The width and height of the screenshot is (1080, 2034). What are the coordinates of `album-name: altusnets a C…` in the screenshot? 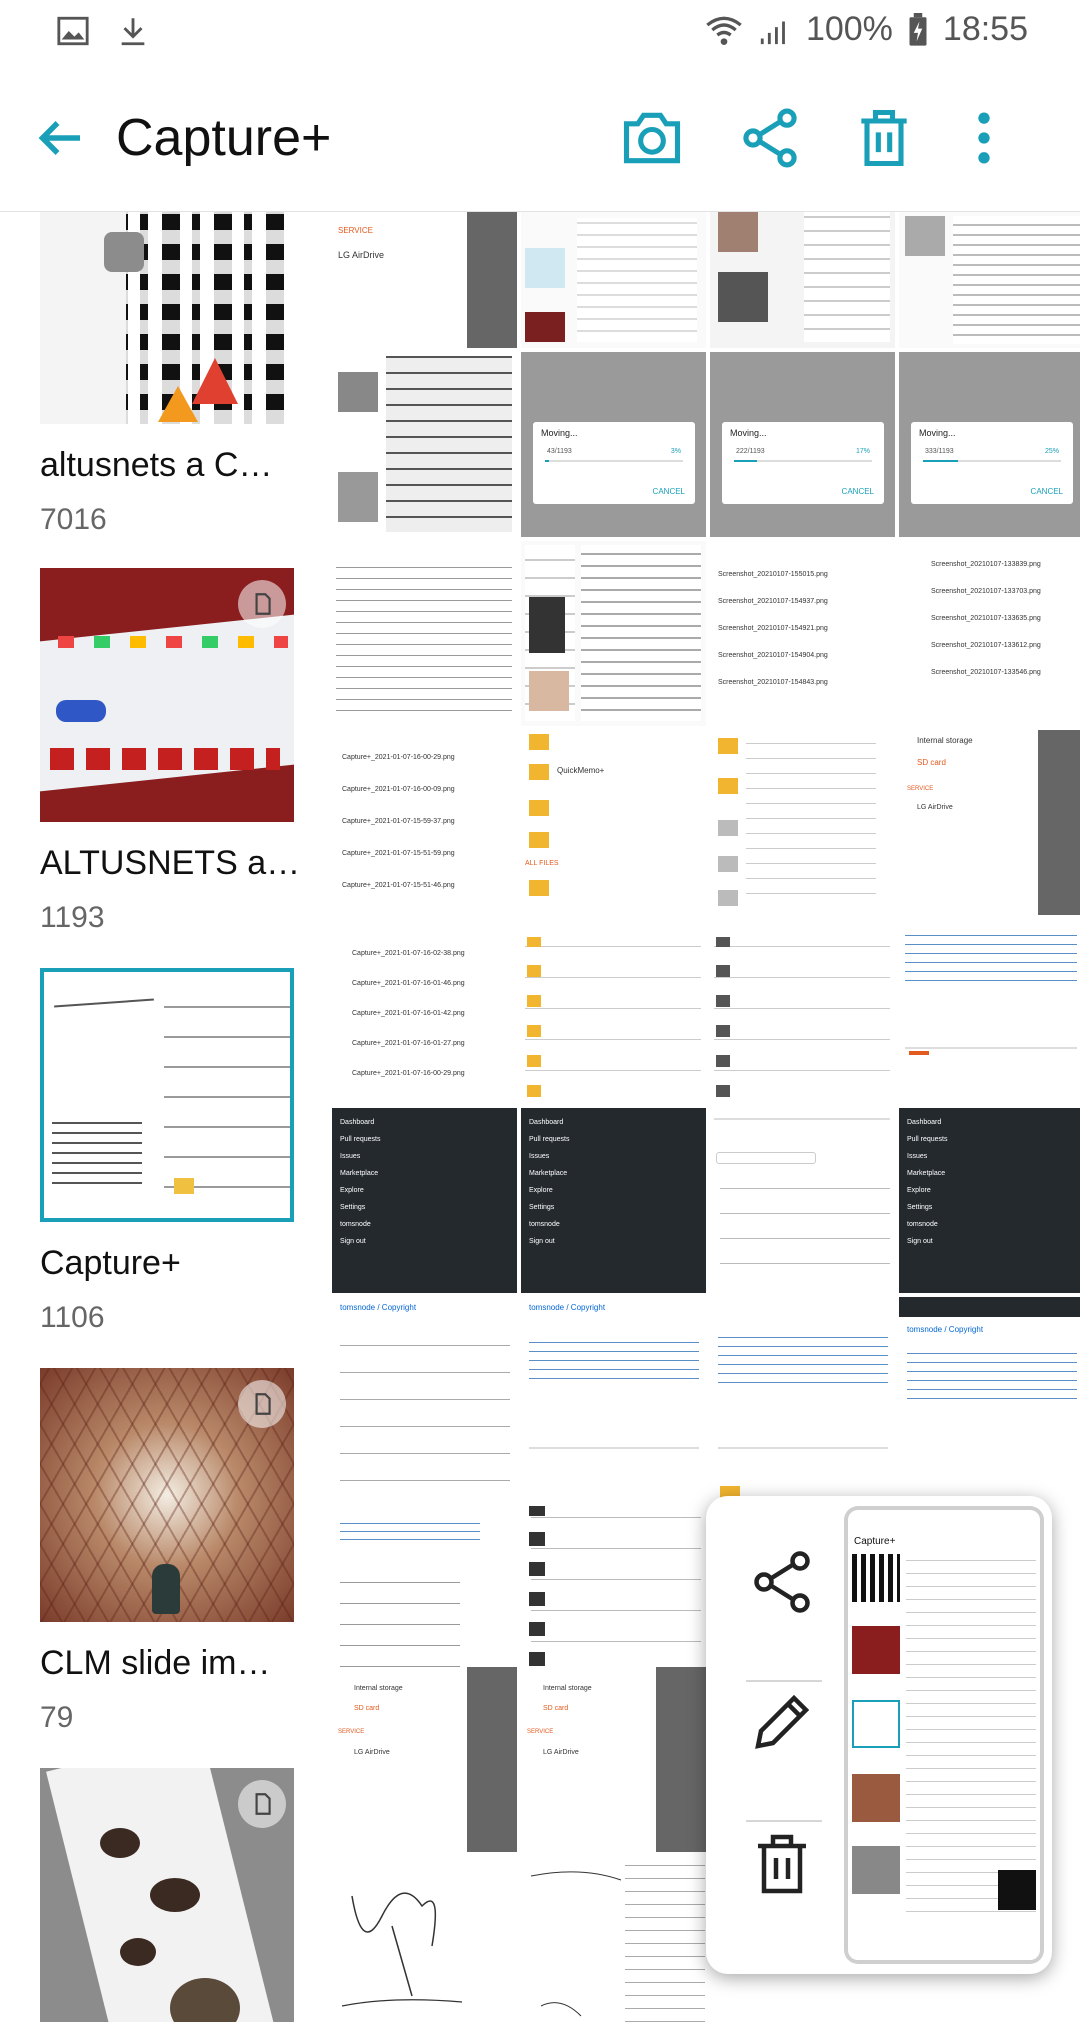 It's located at (156, 465).